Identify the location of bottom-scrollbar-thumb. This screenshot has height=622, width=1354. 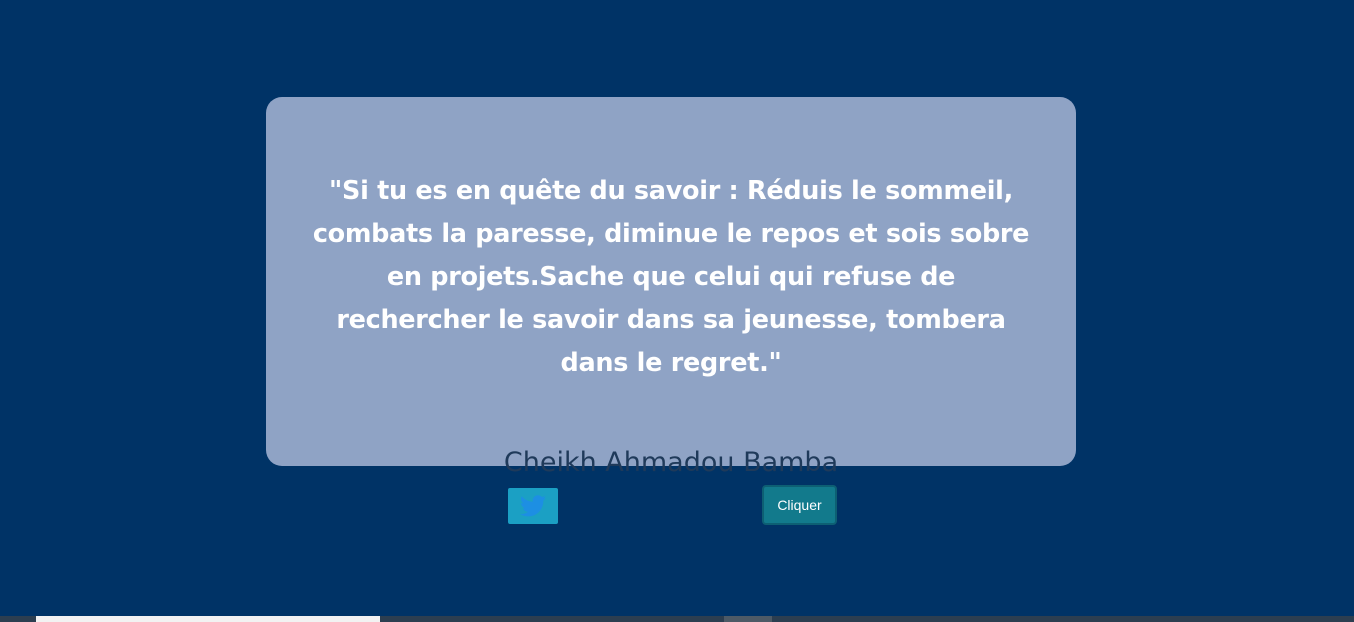
(748, 619).